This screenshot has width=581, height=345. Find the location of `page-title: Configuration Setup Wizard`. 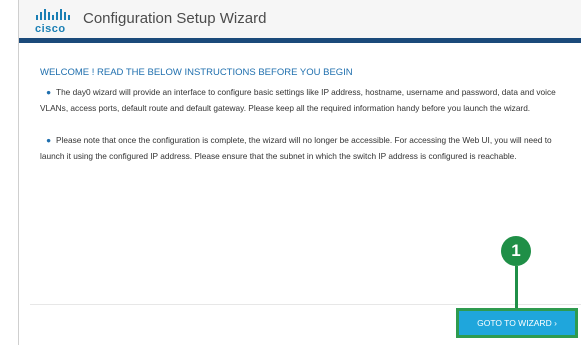

page-title: Configuration Setup Wizard is located at coordinates (175, 18).